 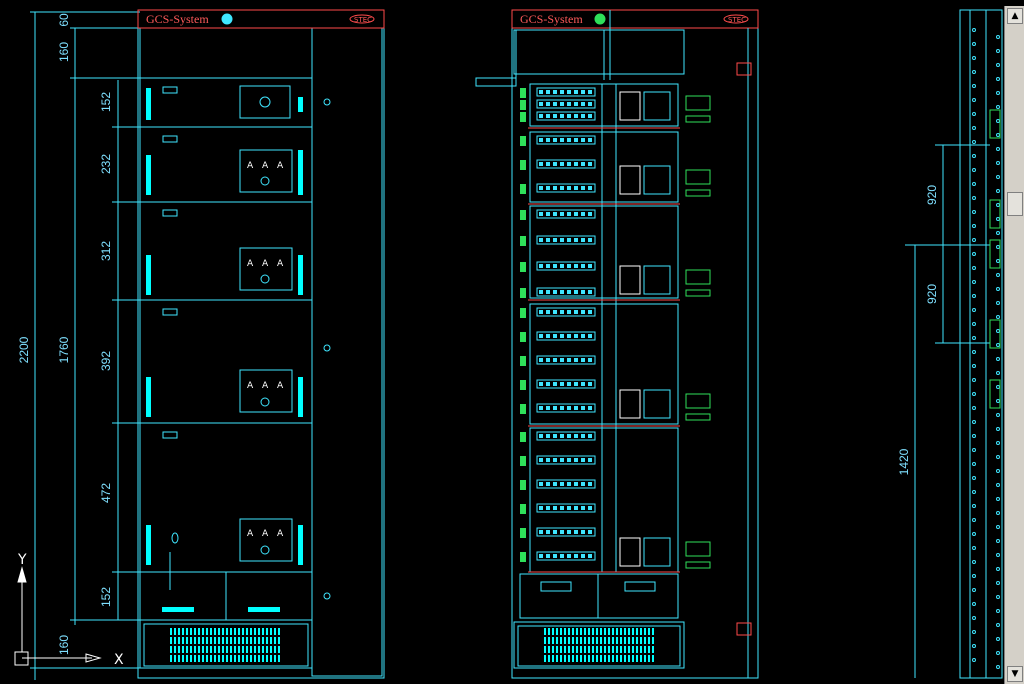 What do you see at coordinates (119, 660) in the screenshot?
I see `axis-x-label: X` at bounding box center [119, 660].